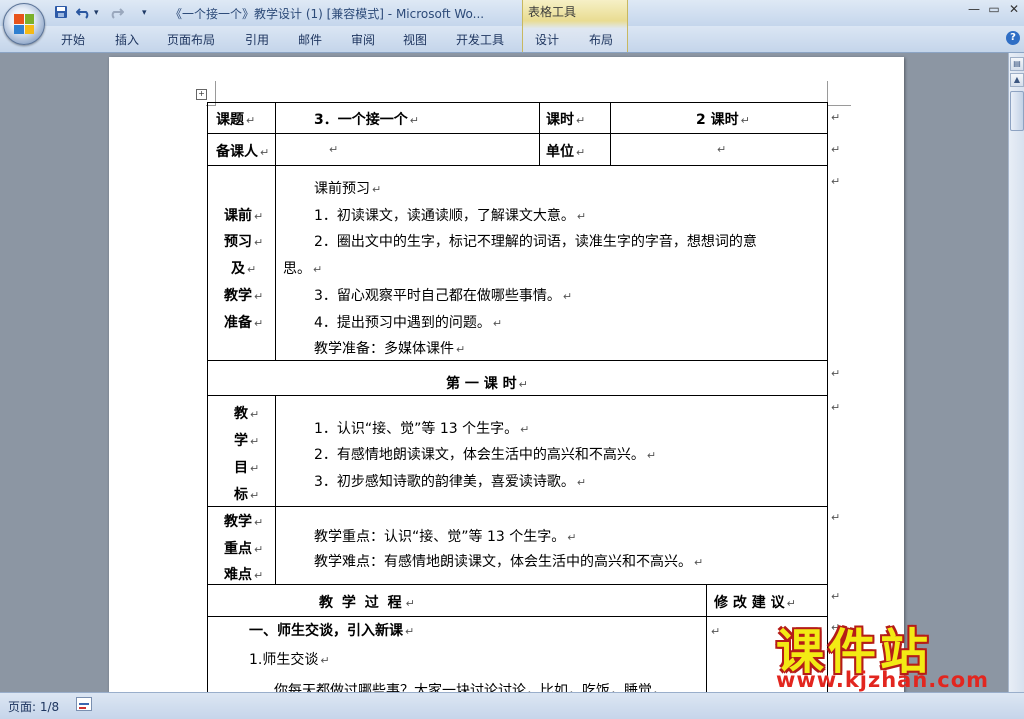  I want to click on keypoints-label: 重点 ↵, so click(244, 549).